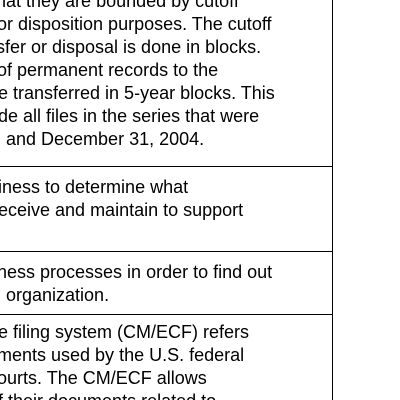 This screenshot has width=400, height=400. I want to click on definition-text-line: ness processes in order to find out, so click(136, 272).